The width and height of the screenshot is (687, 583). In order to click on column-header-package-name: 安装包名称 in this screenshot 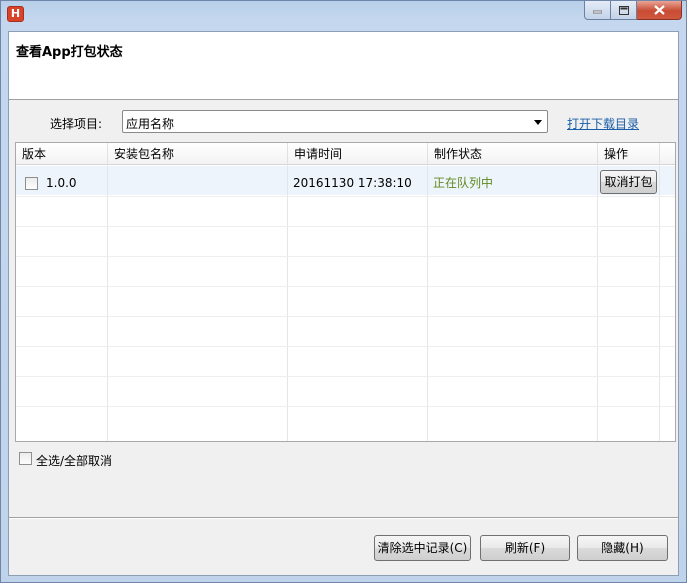, I will do `click(198, 154)`.